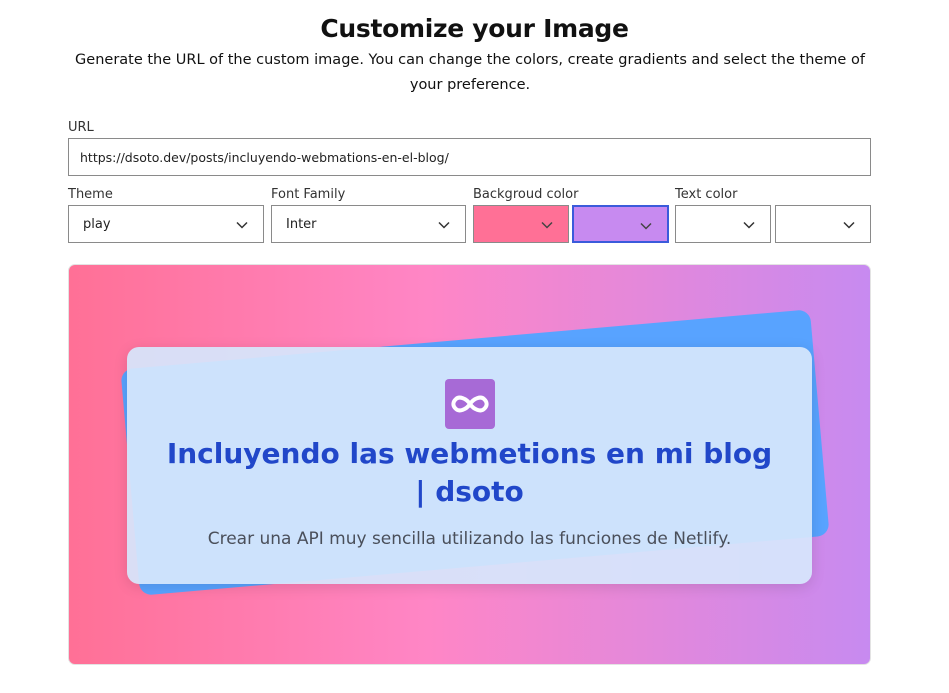  Describe the element at coordinates (301, 224) in the screenshot. I see `font-family-select-value: Inter` at that location.